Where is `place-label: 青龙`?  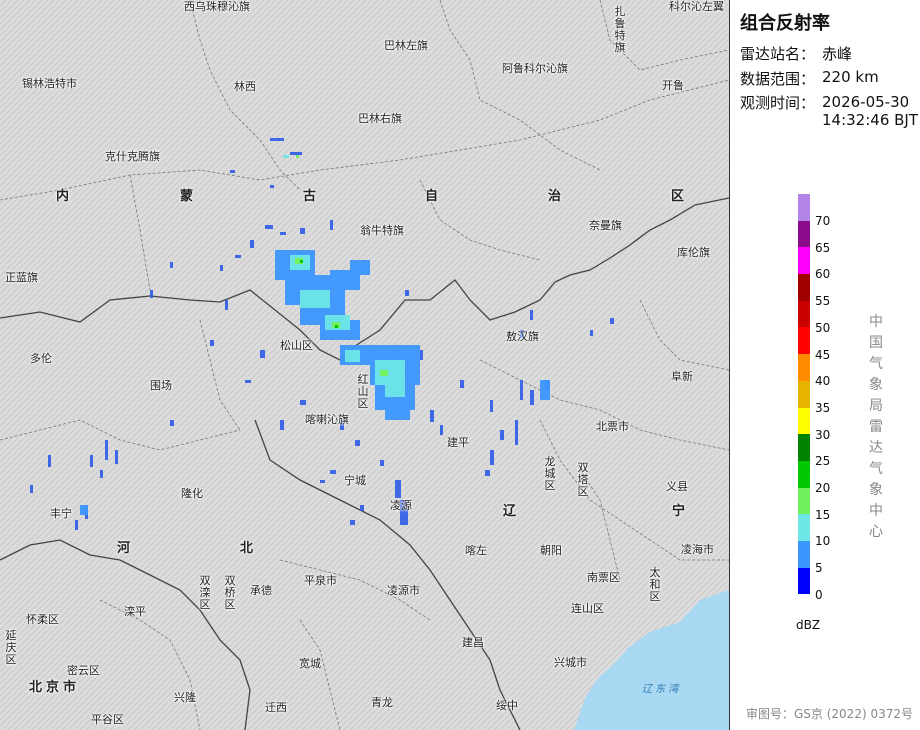
place-label: 青龙 is located at coordinates (382, 702).